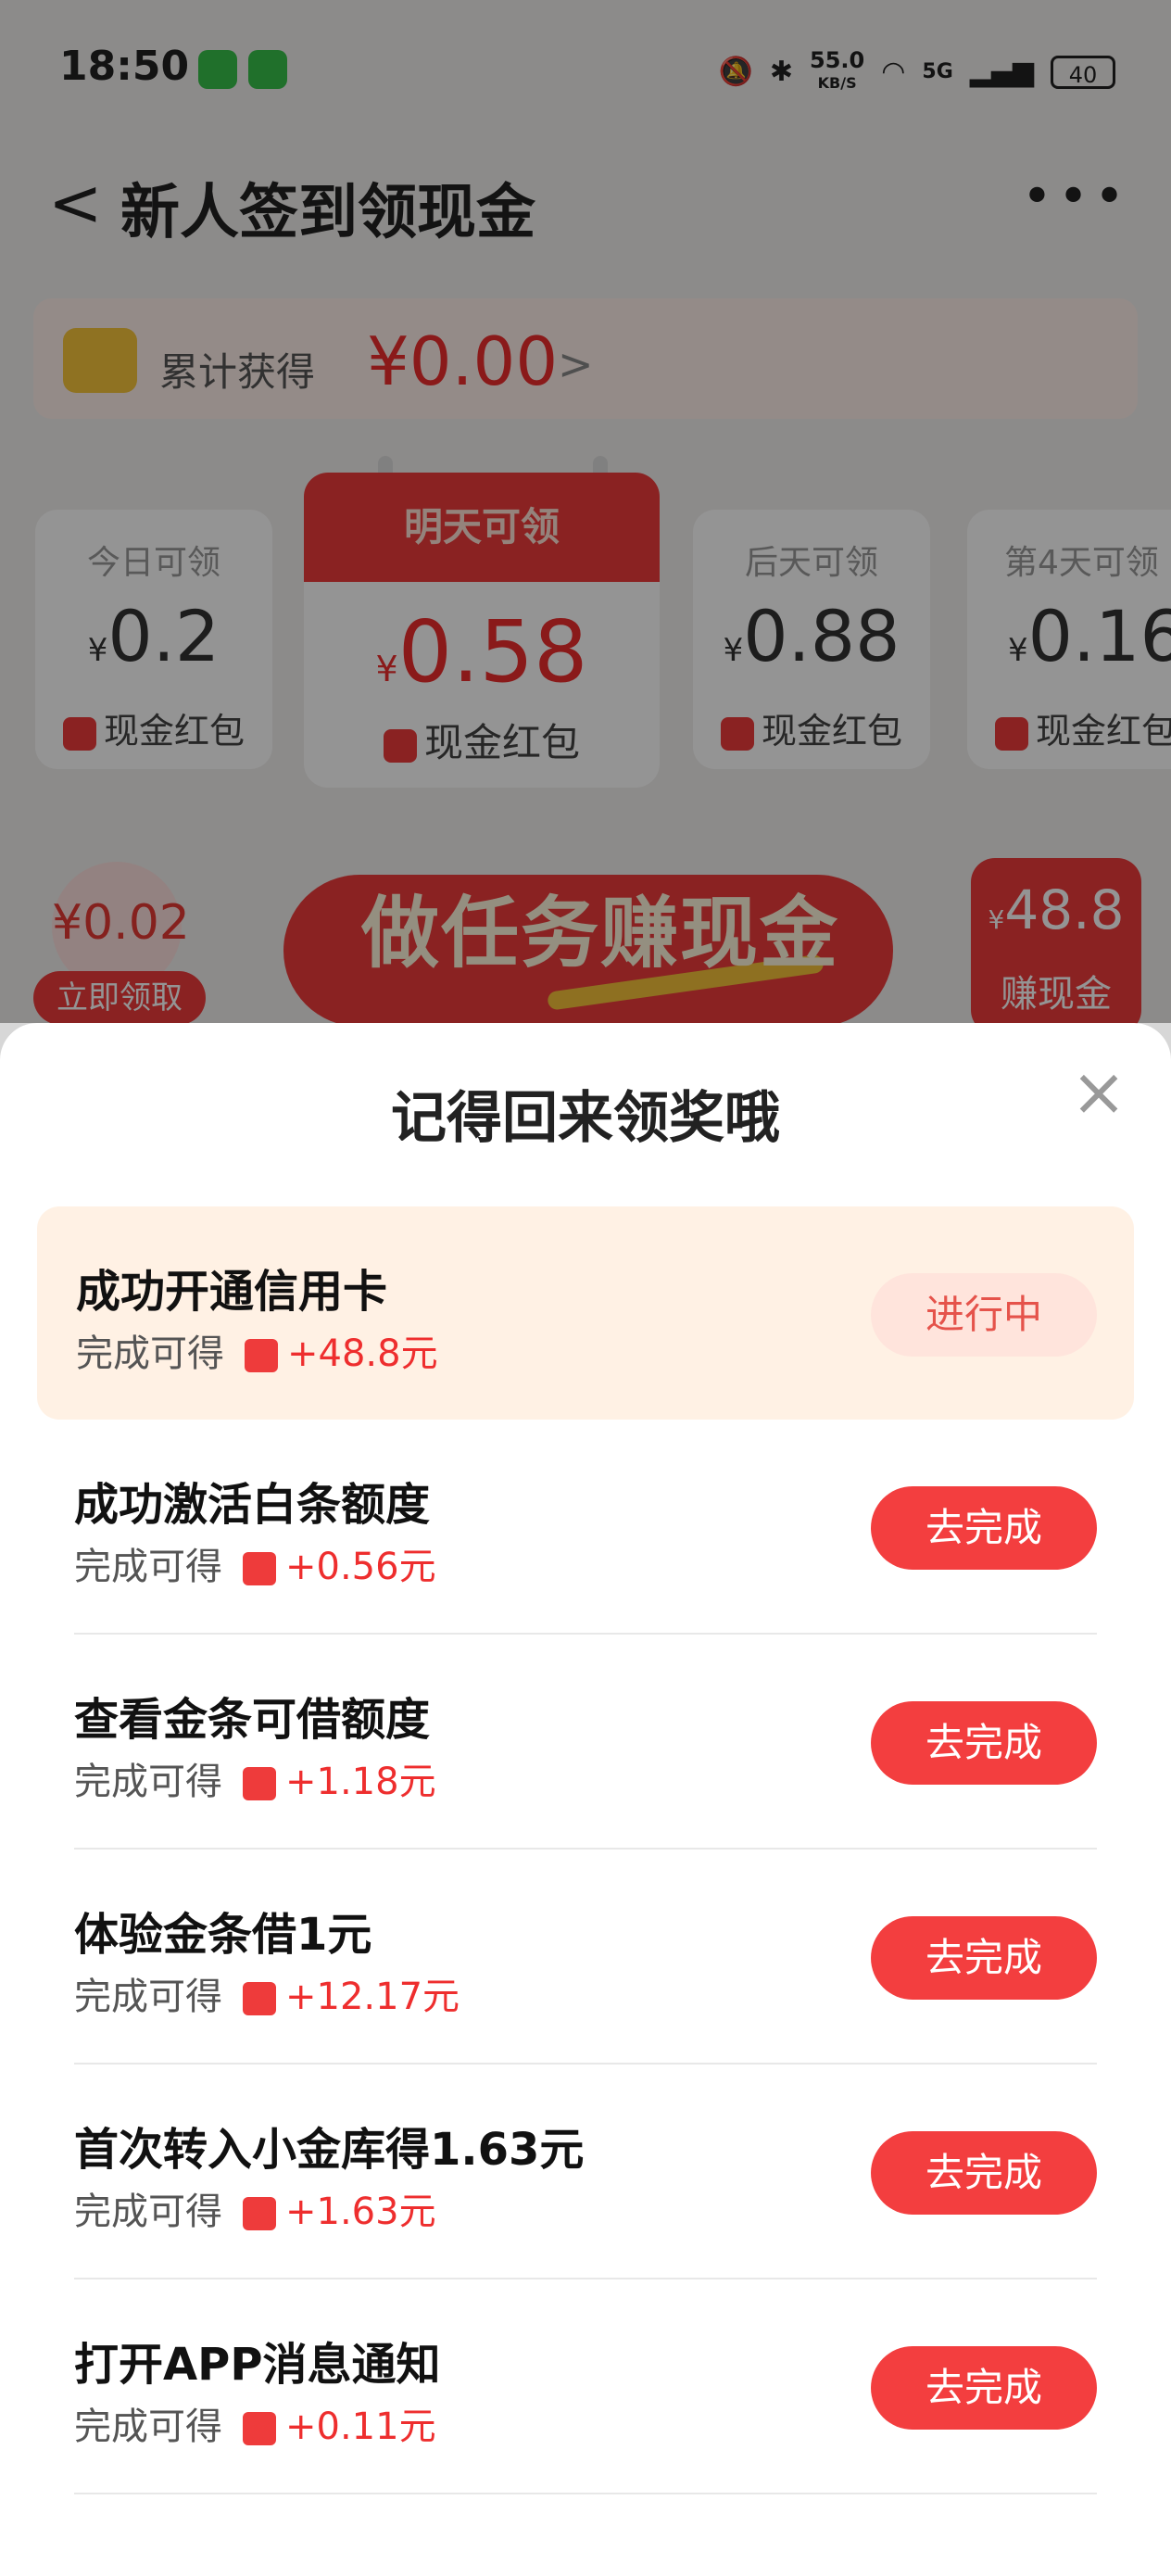 This screenshot has height=2576, width=1171. I want to click on task-row: 成功激活白条额度 完成可得 +0.56元 去完成, so click(585, 1527).